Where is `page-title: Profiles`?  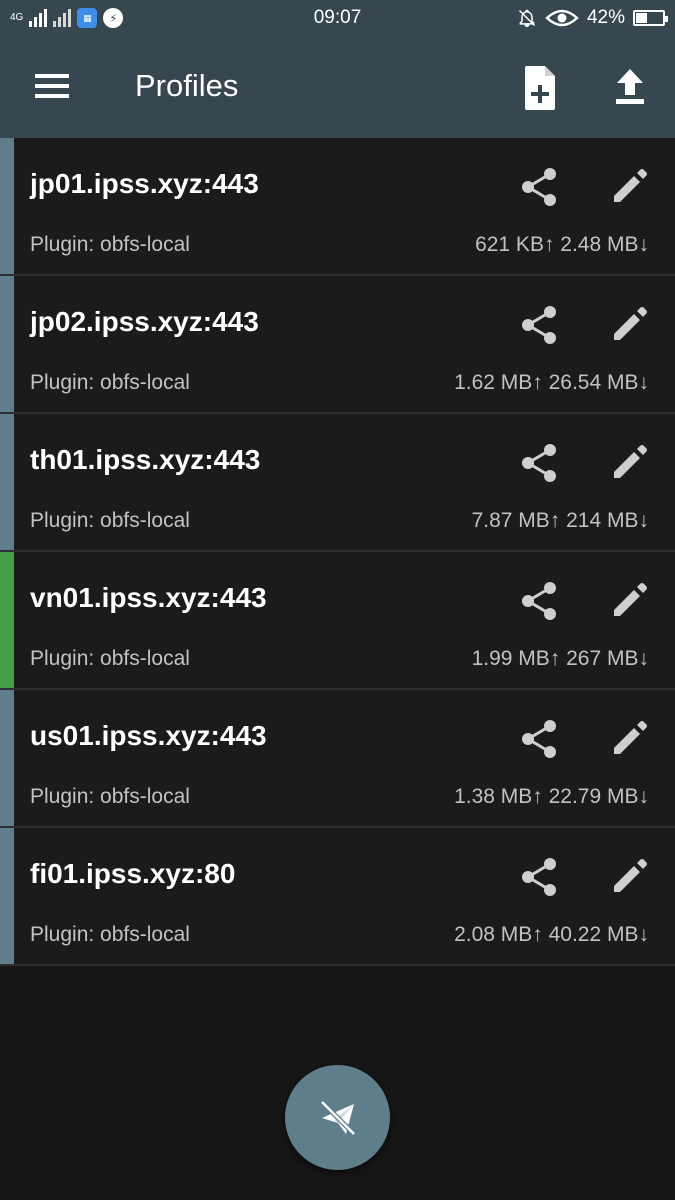
page-title: Profiles is located at coordinates (187, 85).